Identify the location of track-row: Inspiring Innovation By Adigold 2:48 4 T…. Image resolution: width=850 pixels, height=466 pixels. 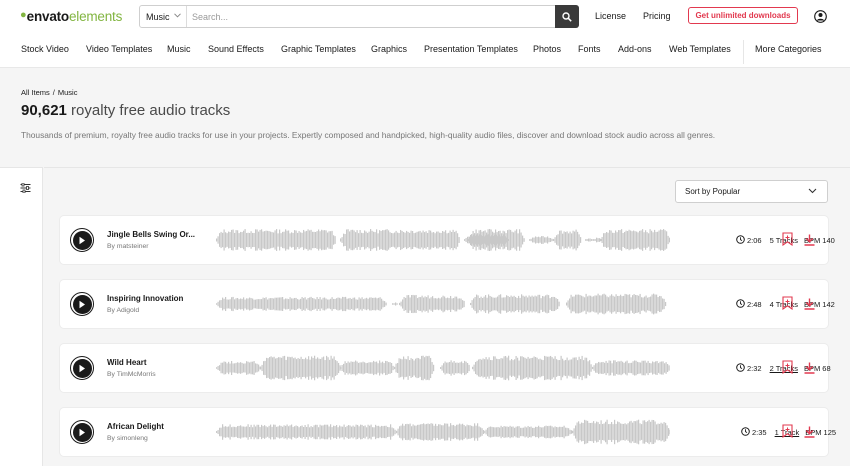
(447, 304).